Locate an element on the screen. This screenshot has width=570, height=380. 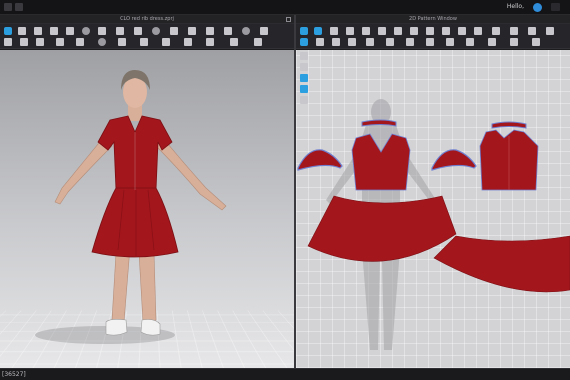
cursor-icon is located at coordinates (304, 56).